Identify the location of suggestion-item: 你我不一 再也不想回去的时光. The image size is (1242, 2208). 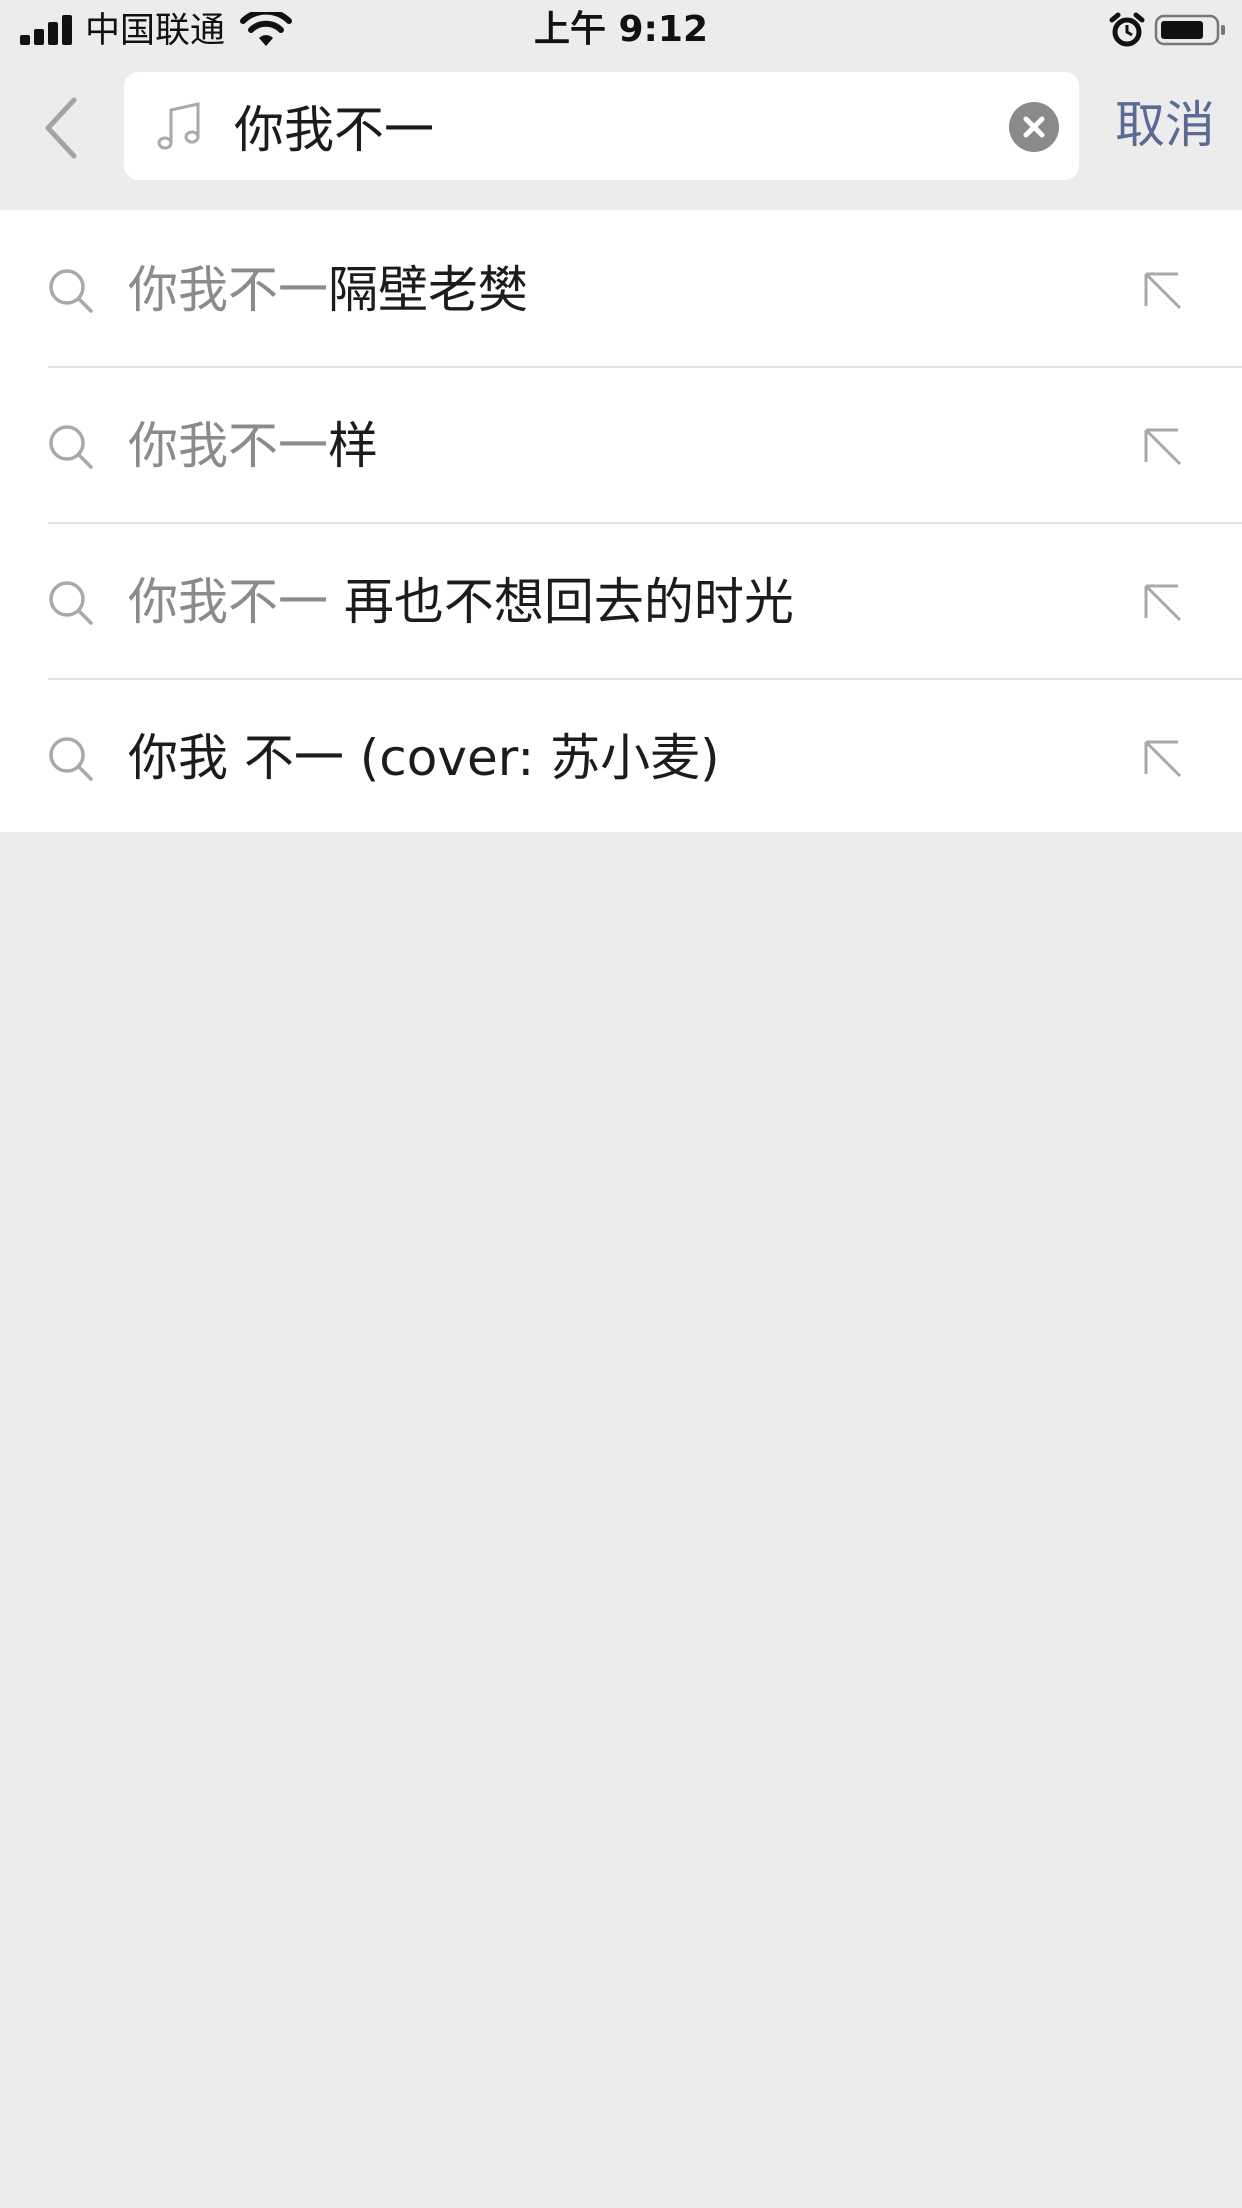
(621, 600).